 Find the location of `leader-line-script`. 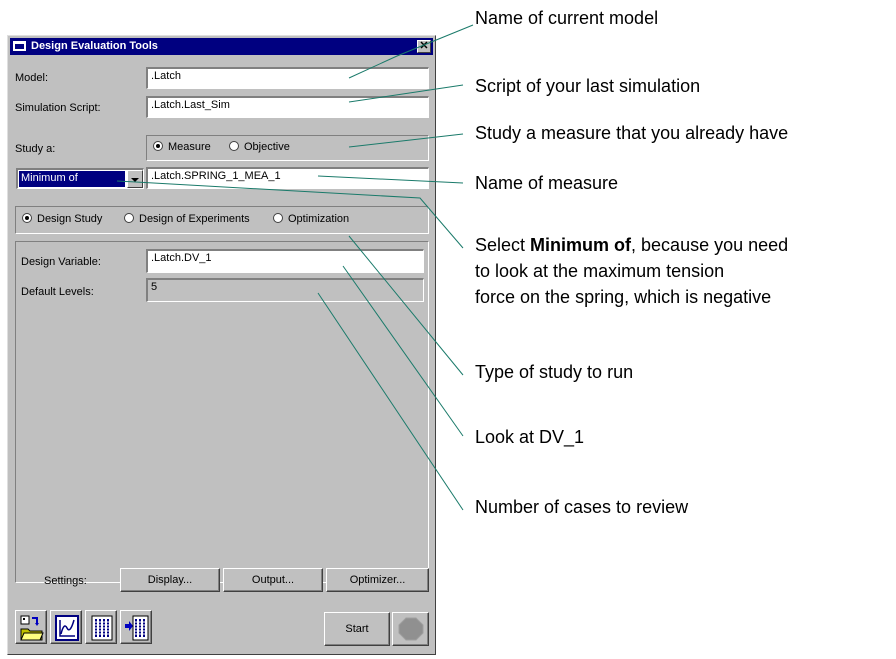

leader-line-script is located at coordinates (406, 93).